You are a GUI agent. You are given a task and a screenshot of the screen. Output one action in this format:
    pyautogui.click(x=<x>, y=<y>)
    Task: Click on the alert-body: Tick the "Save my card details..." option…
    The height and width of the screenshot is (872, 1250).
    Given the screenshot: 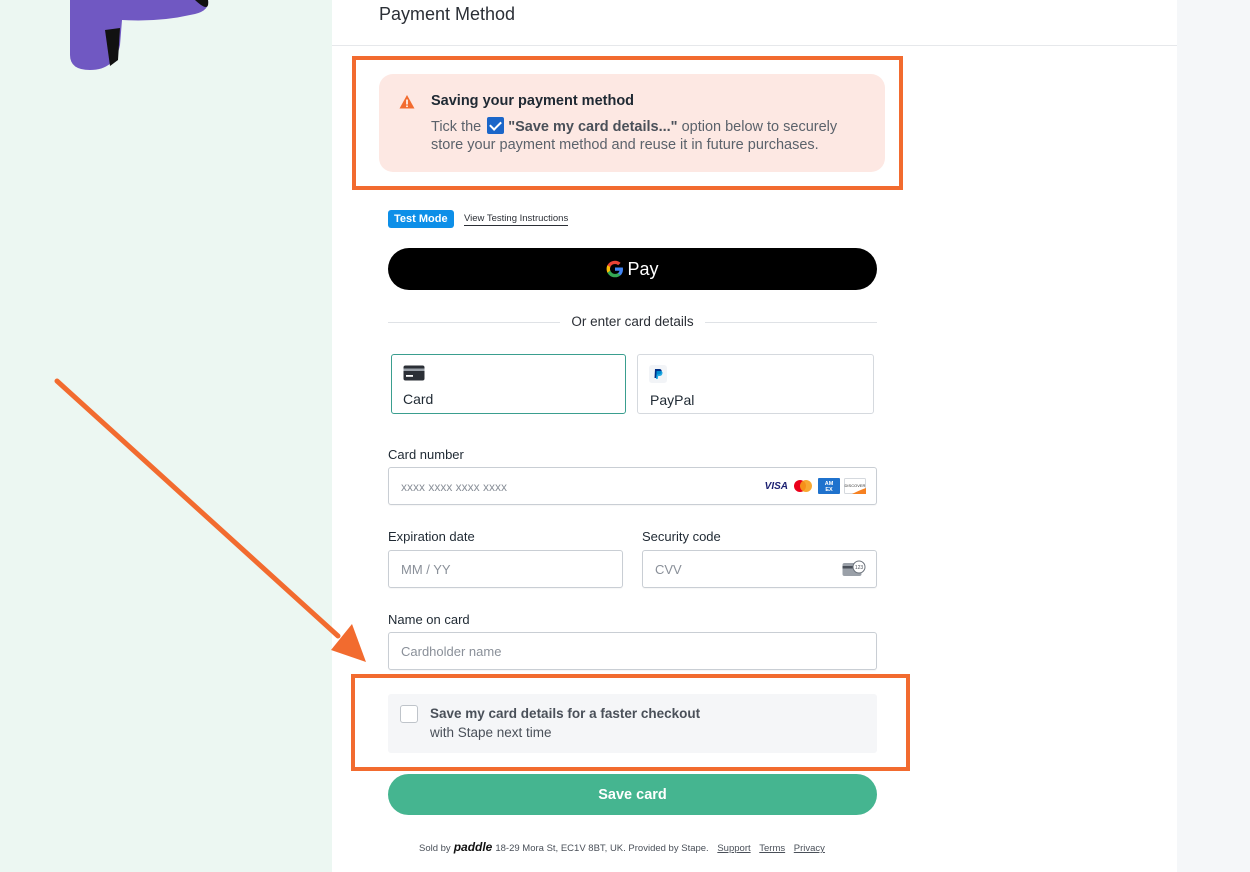 What is the action you would take?
    pyautogui.click(x=651, y=135)
    